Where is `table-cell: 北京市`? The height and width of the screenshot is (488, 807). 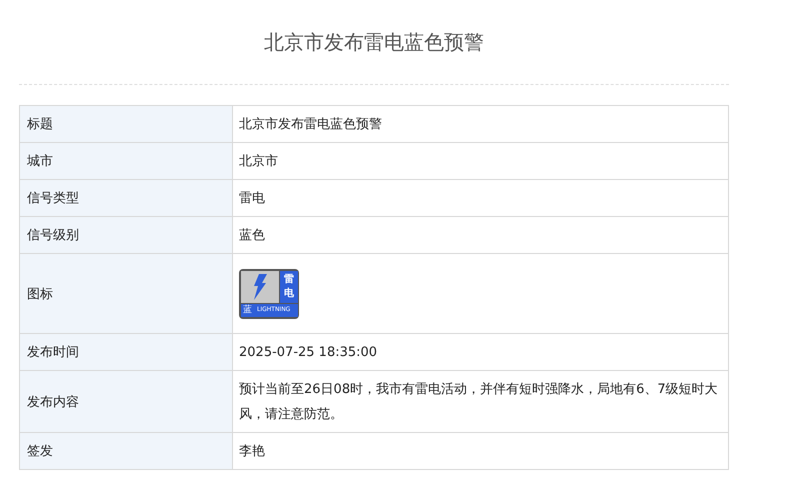 table-cell: 北京市 is located at coordinates (258, 161).